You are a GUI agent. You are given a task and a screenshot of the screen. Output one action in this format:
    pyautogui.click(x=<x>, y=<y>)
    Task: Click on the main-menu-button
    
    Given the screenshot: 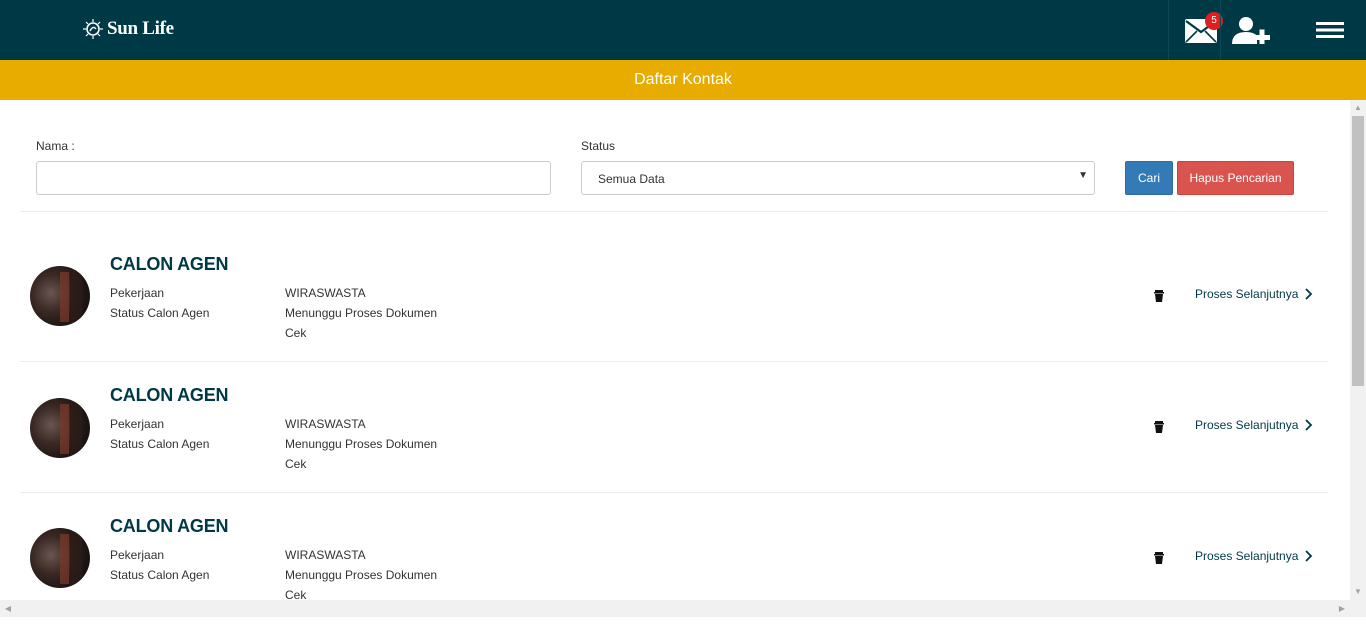 What is the action you would take?
    pyautogui.click(x=1340, y=30)
    